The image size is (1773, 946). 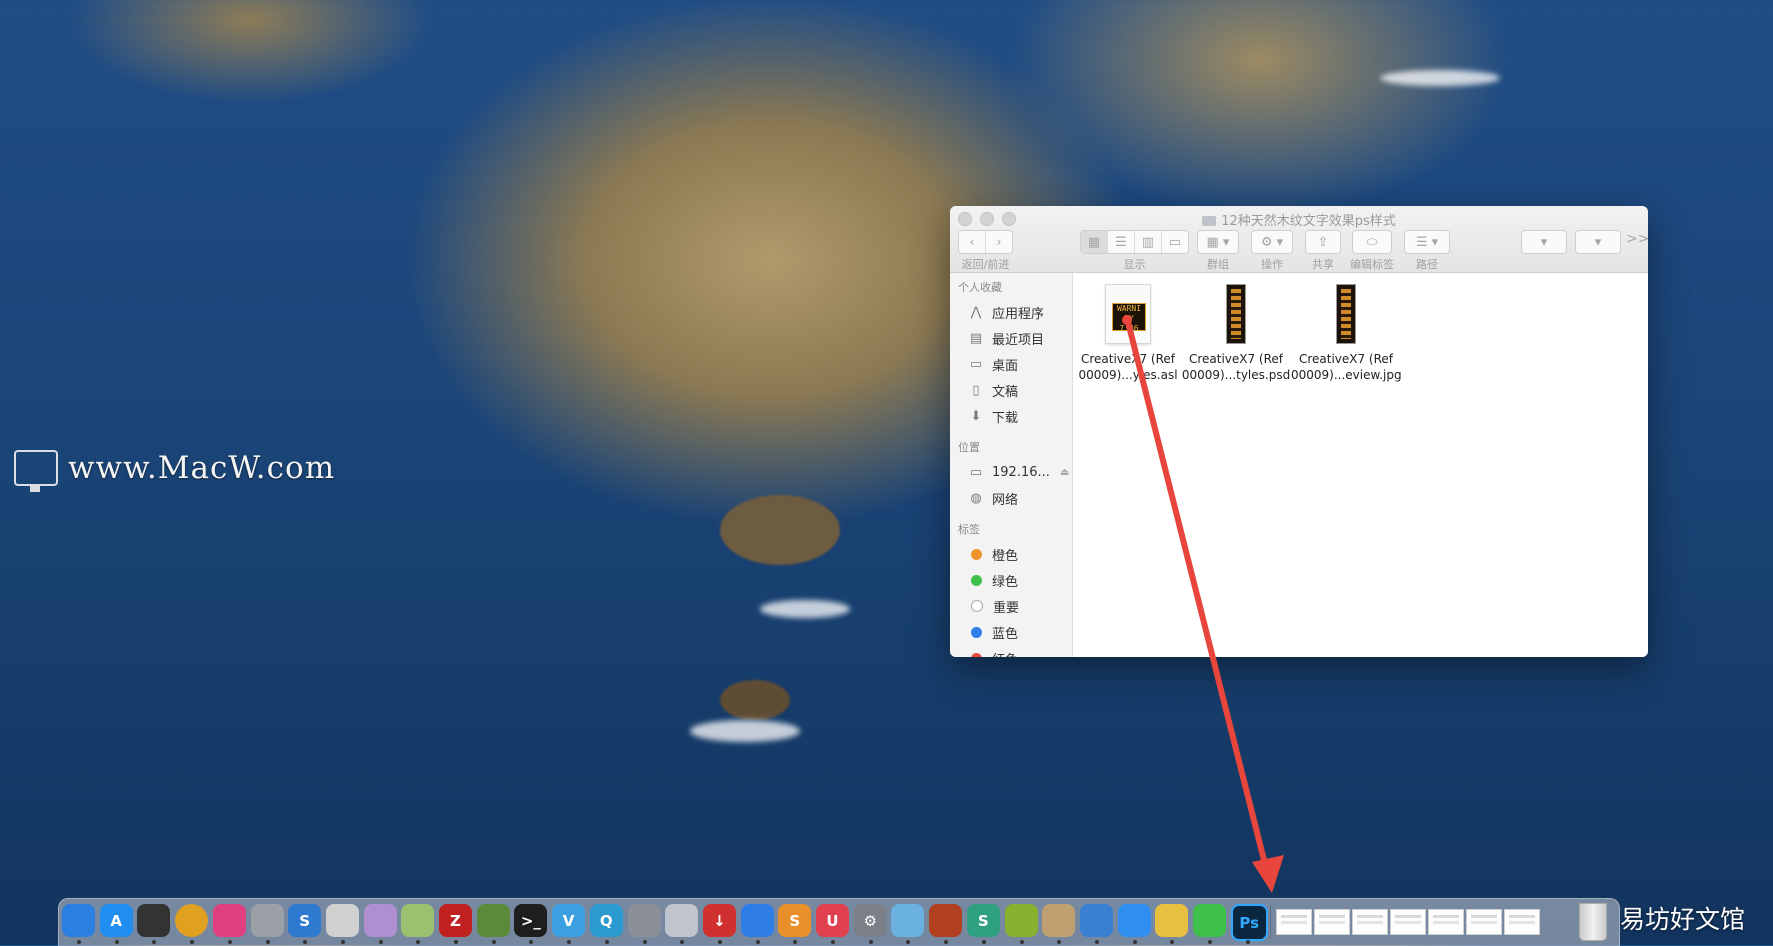 I want to click on window-title: 12种天然木纹文字效果ps样式, so click(x=1299, y=219).